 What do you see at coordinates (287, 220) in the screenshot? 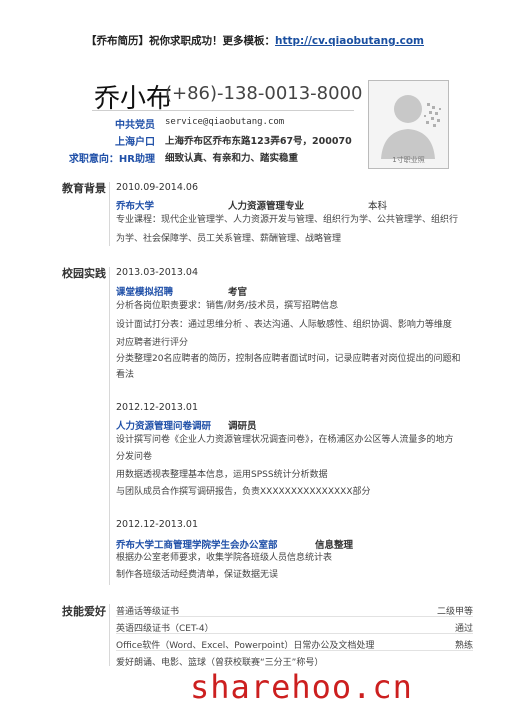
I see `education-courses-1: 专业课程：现代企业管理学、人力资源开发与管理、组织行为学、公共管理学、组织行` at bounding box center [287, 220].